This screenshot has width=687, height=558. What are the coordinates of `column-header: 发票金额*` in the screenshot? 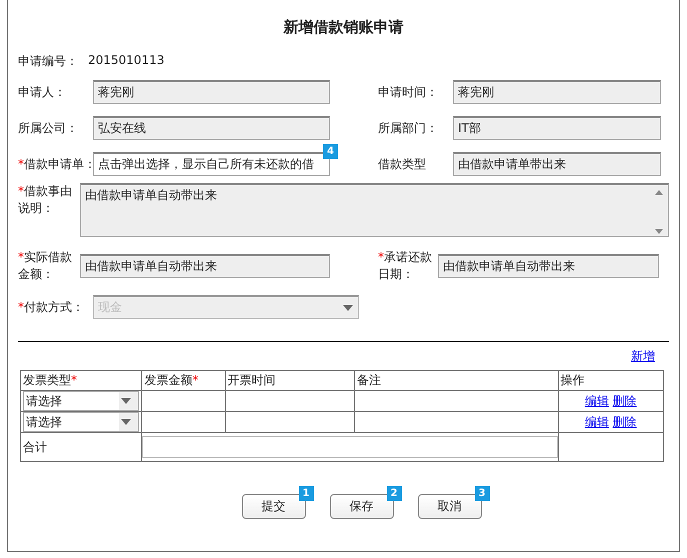 It's located at (184, 380).